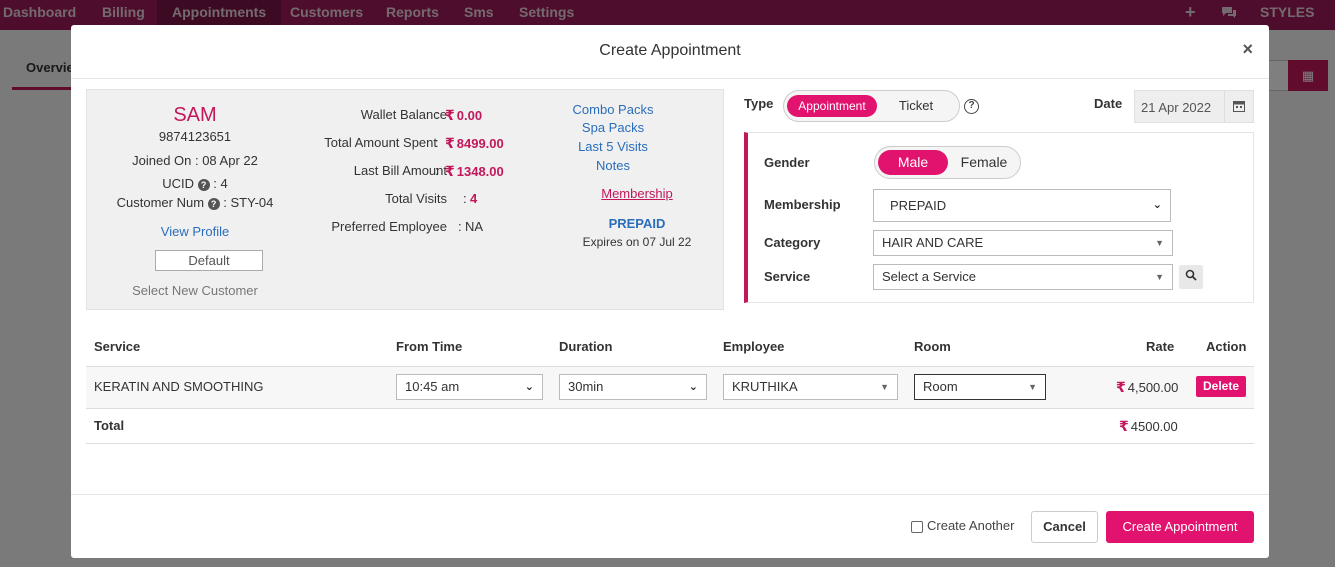 The width and height of the screenshot is (1335, 567). What do you see at coordinates (984, 162) in the screenshot?
I see `gender-female-option: Female` at bounding box center [984, 162].